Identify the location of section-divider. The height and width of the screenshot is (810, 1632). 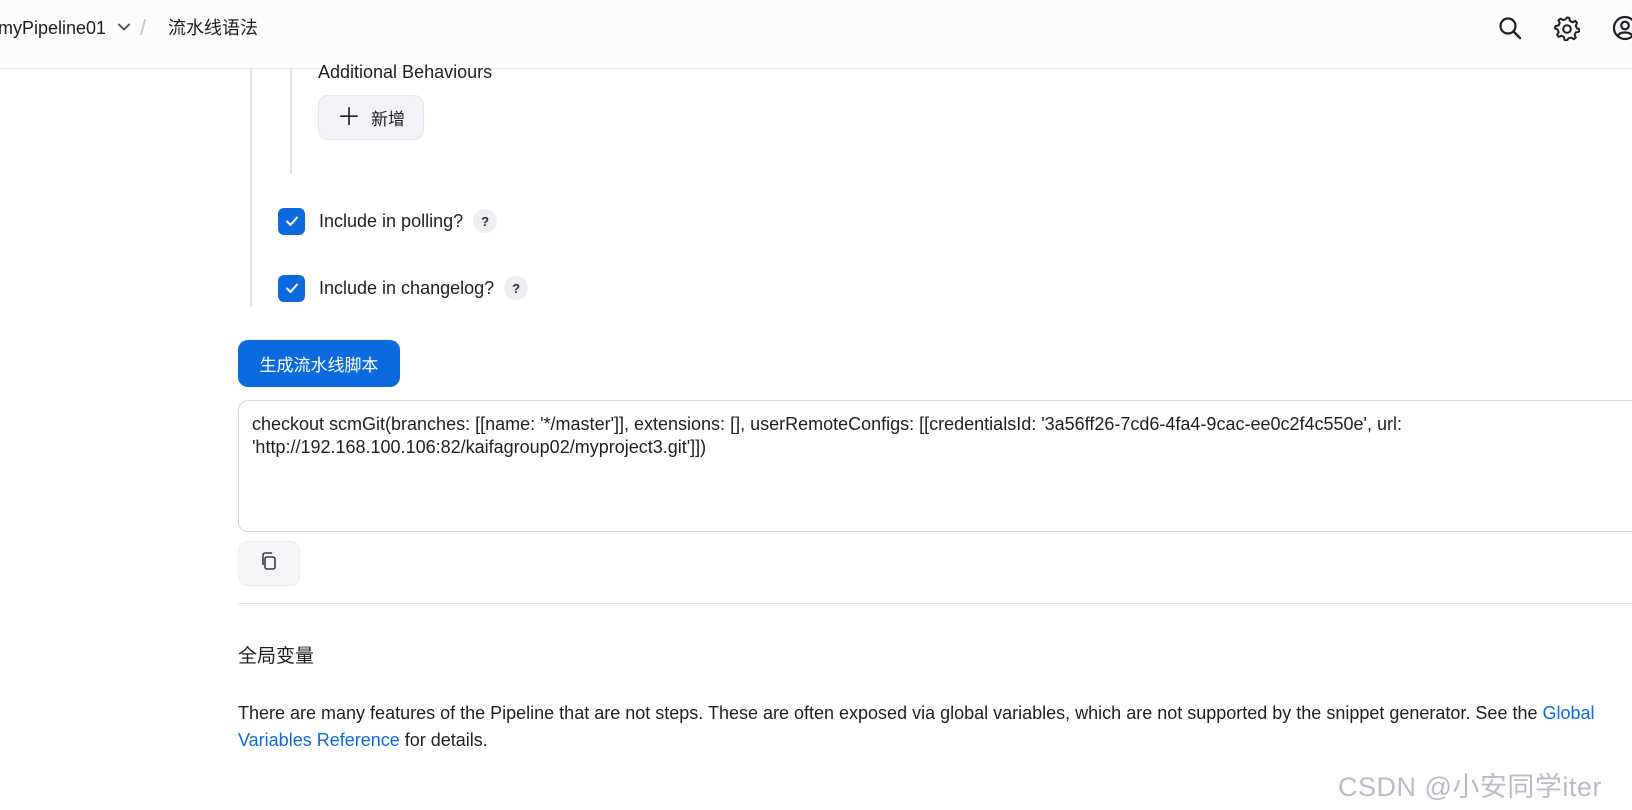
(935, 603).